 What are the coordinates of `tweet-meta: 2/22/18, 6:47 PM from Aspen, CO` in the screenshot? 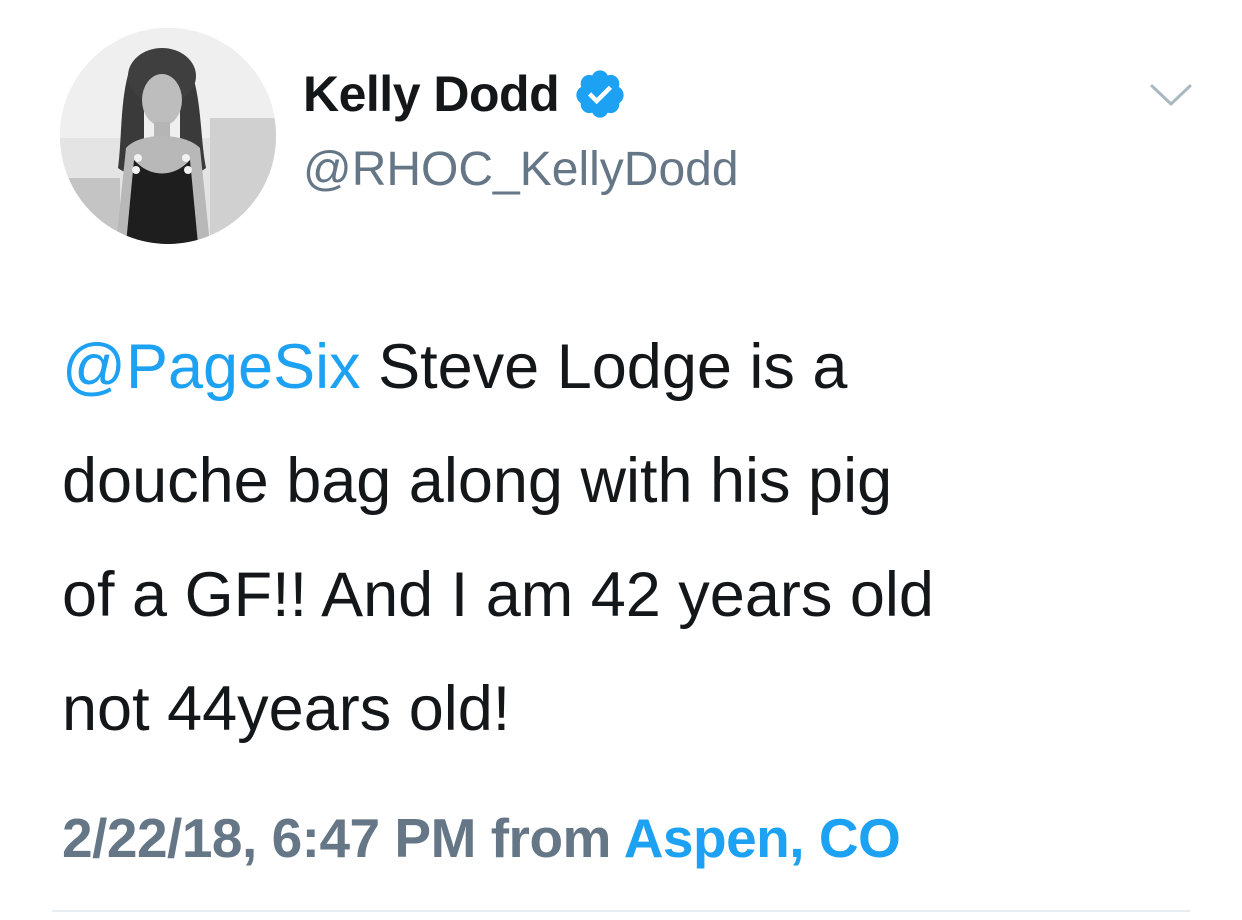 It's located at (481, 838).